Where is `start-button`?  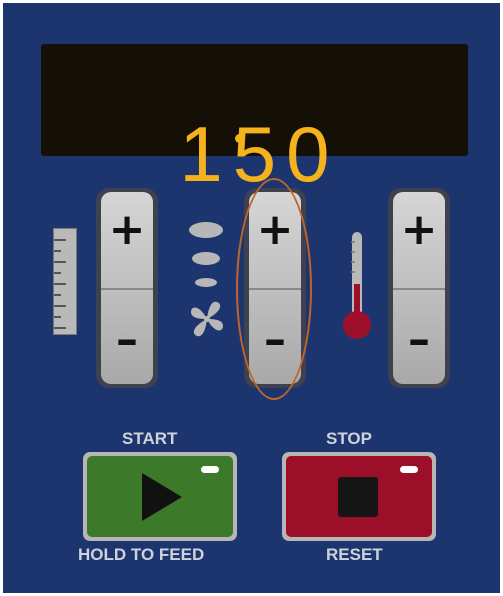 start-button is located at coordinates (160, 496).